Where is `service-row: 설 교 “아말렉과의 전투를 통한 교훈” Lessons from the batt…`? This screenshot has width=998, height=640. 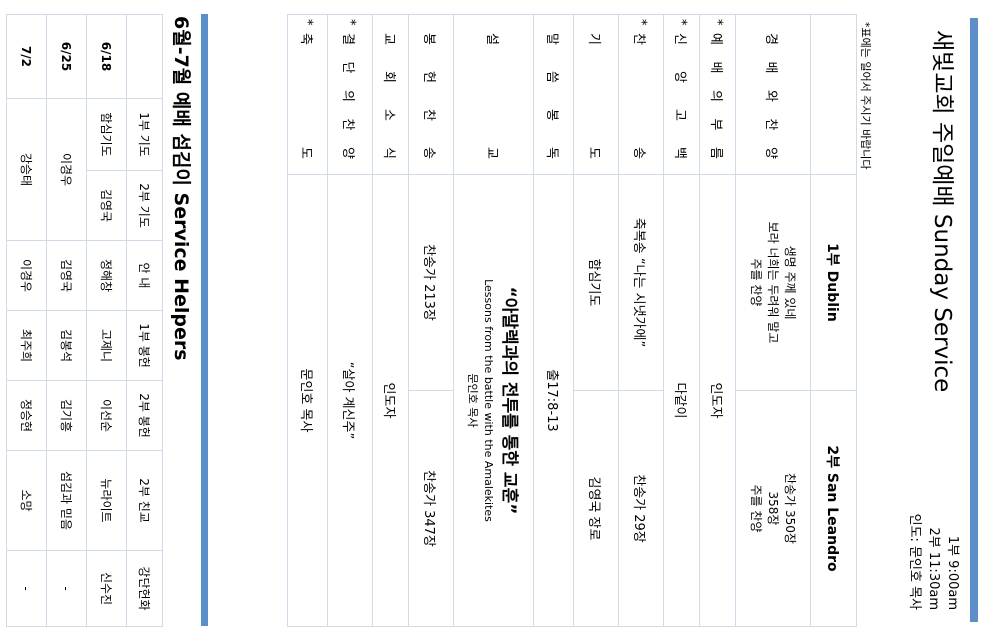 service-row: 설 교 “아말렉과의 전투를 통한 교훈” Lessons from the batt… is located at coordinates (493, 320).